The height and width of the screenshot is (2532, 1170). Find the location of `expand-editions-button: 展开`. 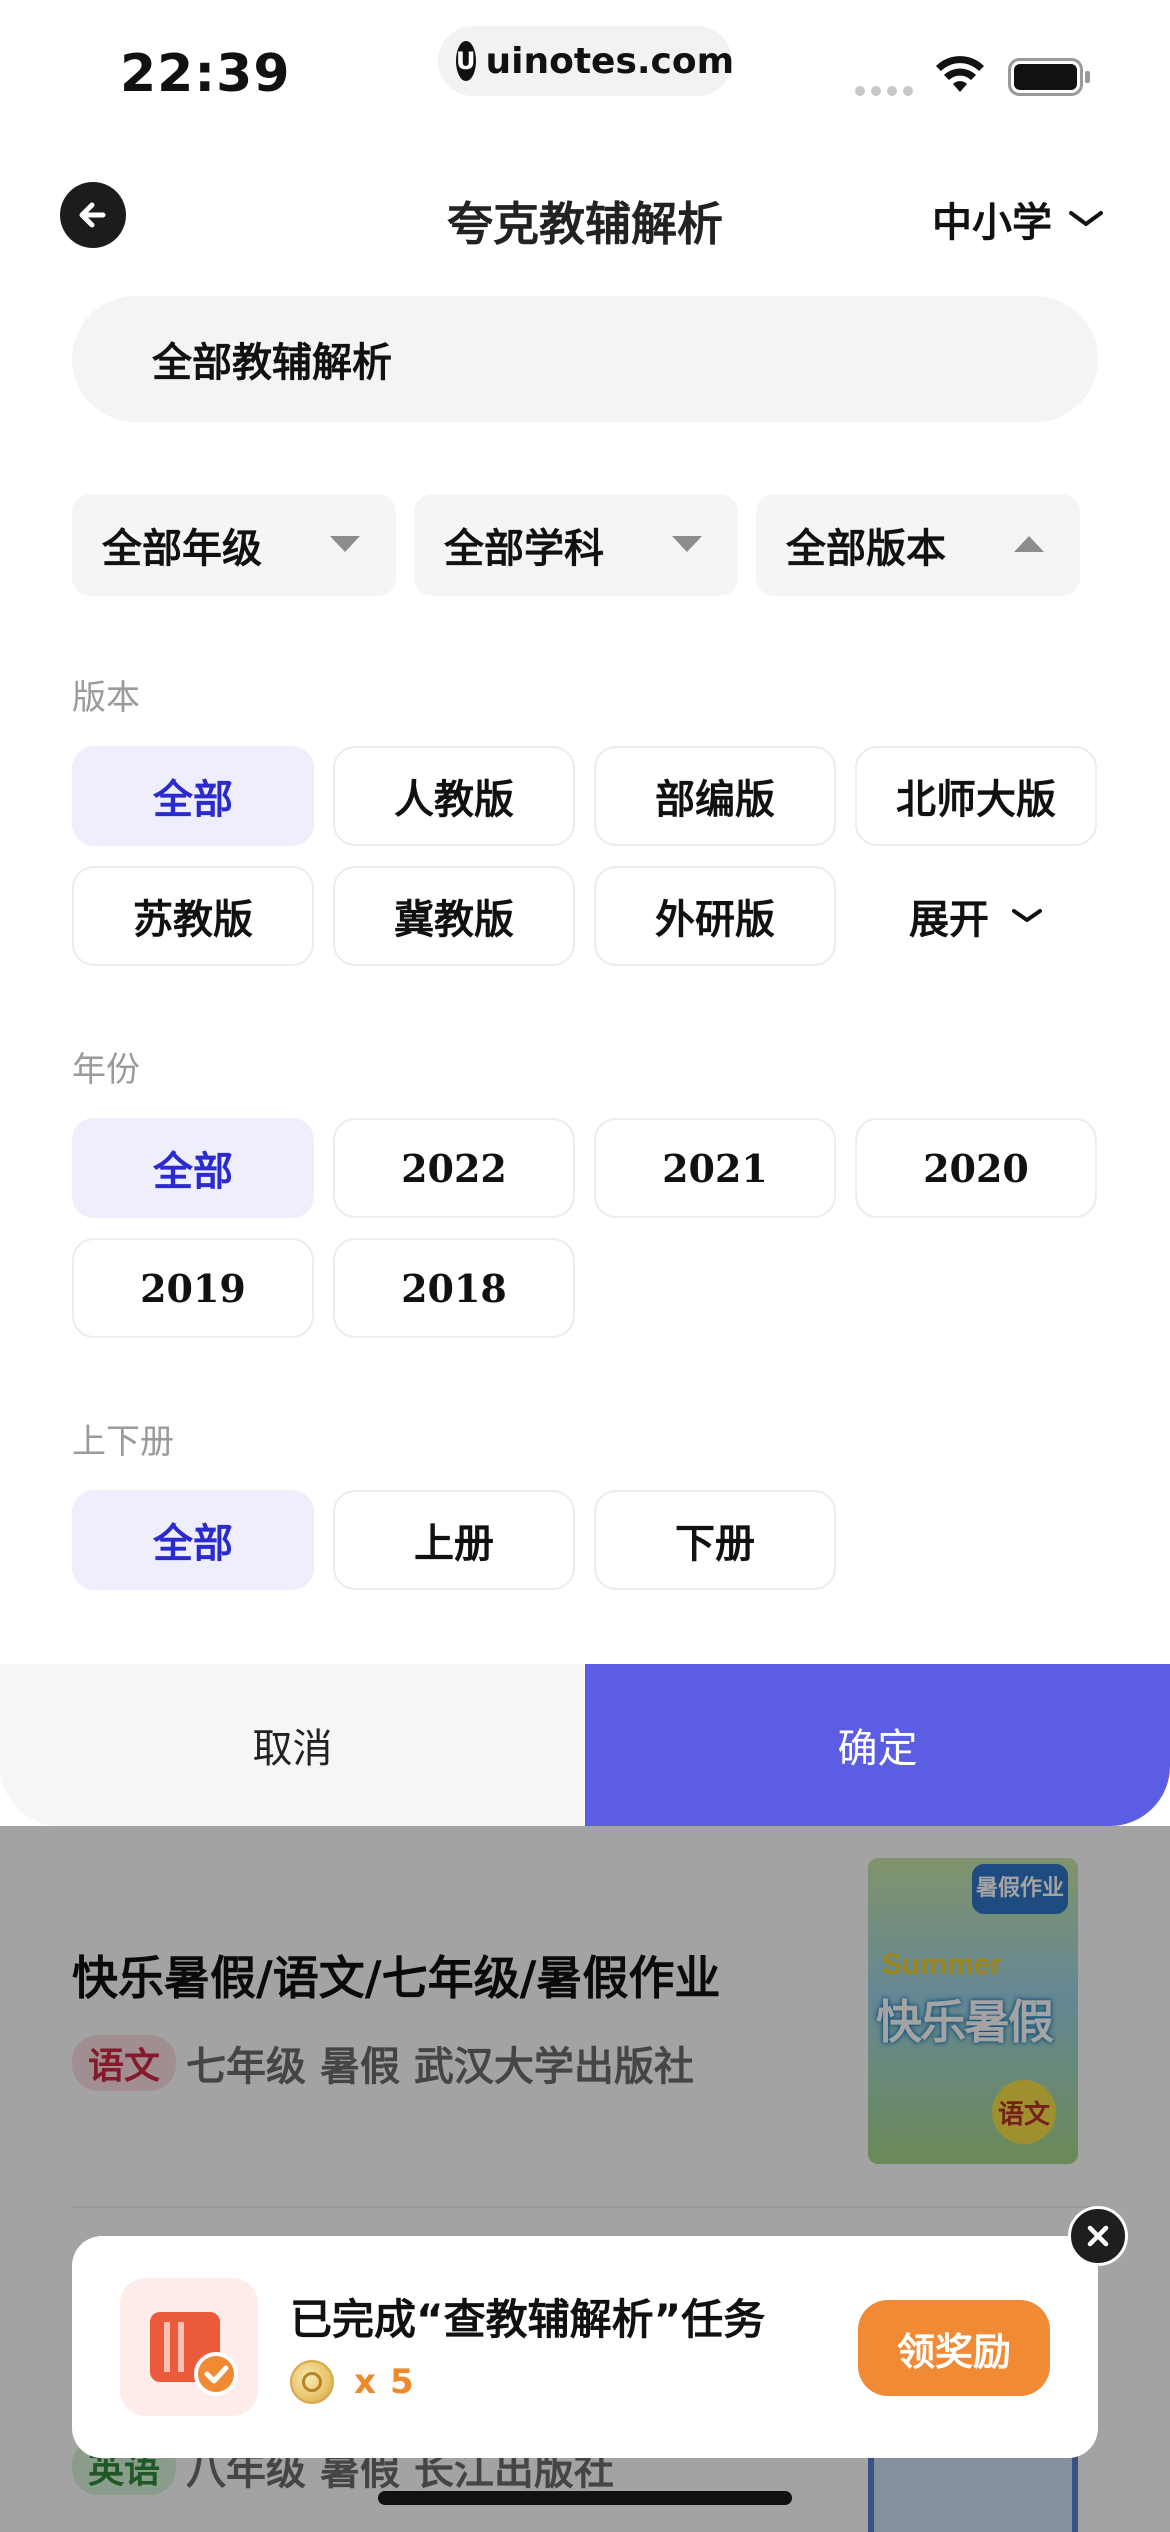

expand-editions-button: 展开 is located at coordinates (976, 916).